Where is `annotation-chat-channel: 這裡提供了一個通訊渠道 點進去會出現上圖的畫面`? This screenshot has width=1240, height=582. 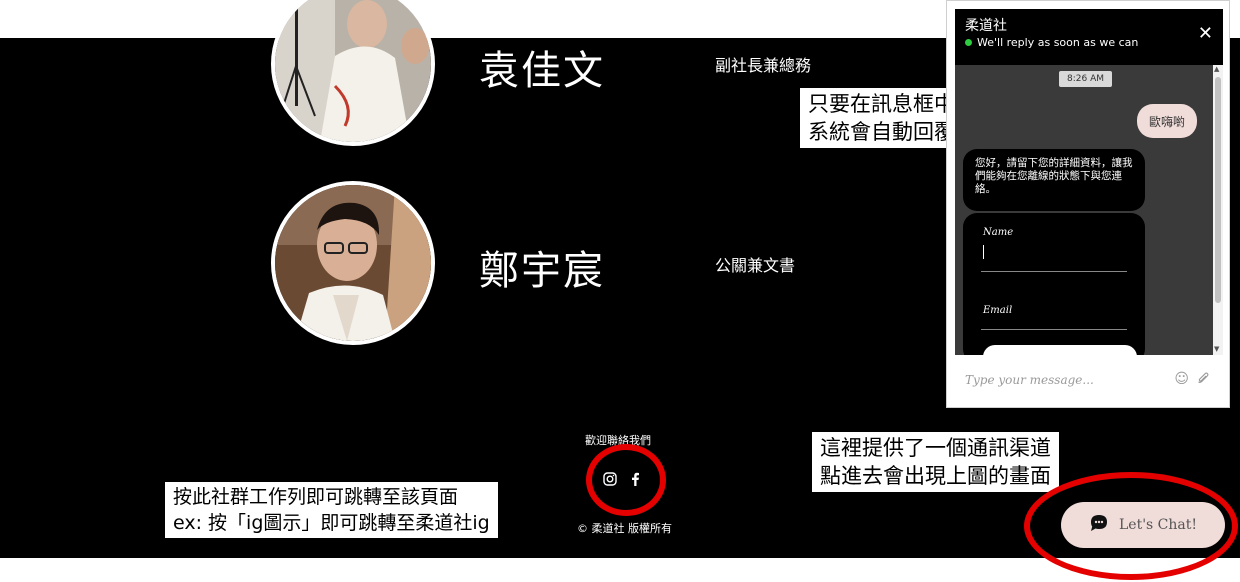
annotation-chat-channel: 這裡提供了一個通訊渠道 點進去會出現上圖的畫面 is located at coordinates (935, 462).